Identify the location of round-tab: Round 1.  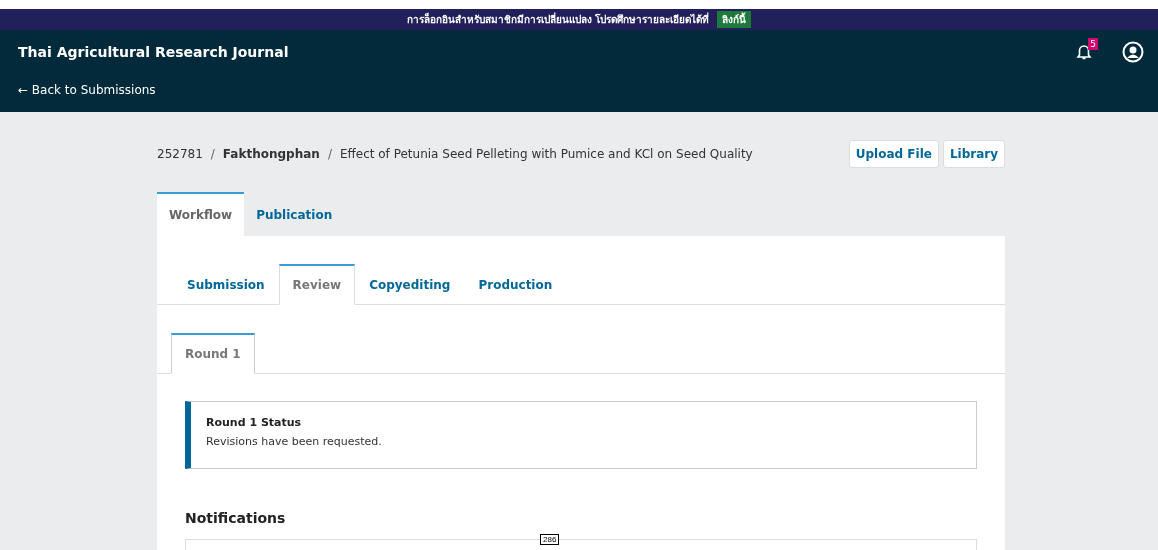
(213, 353).